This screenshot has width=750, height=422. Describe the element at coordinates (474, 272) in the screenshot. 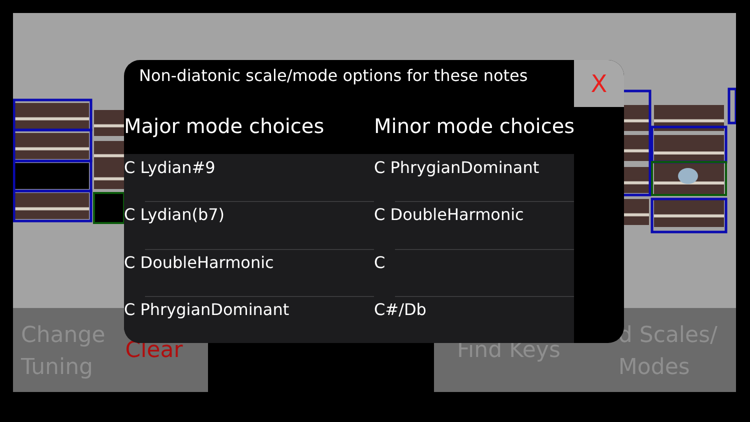

I see `mode-choice-row: C` at that location.